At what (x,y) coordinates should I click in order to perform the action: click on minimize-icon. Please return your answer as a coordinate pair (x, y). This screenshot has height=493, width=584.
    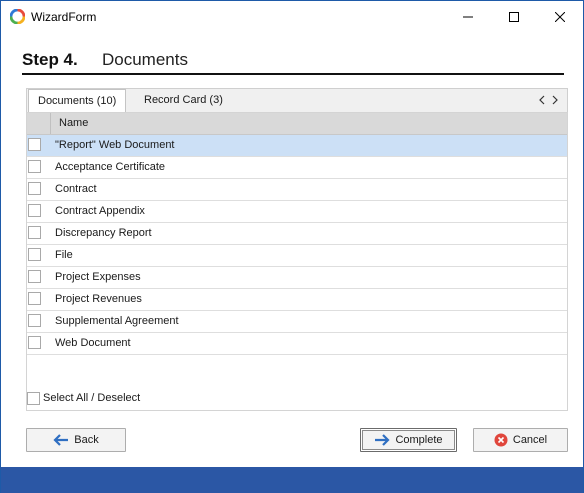
    Looking at the image, I should click on (468, 16).